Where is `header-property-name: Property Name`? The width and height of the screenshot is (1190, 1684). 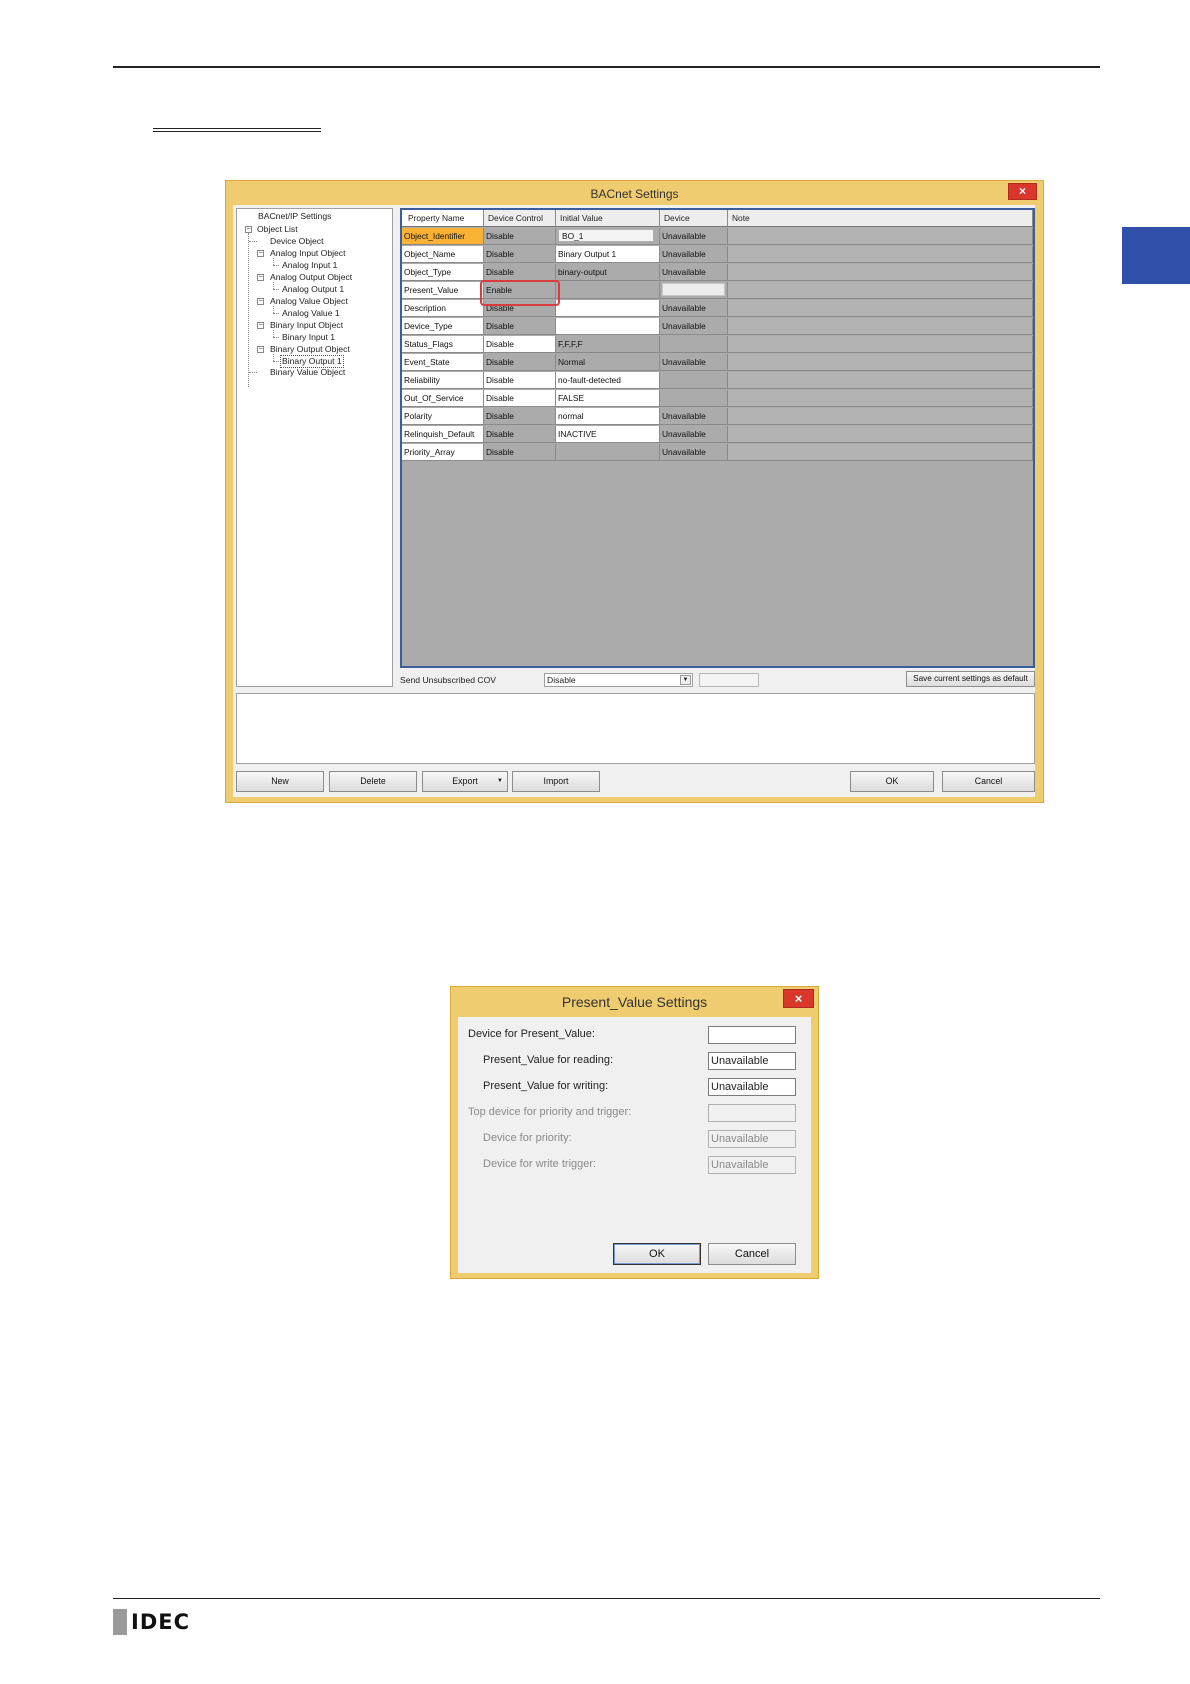 header-property-name: Property Name is located at coordinates (443, 218).